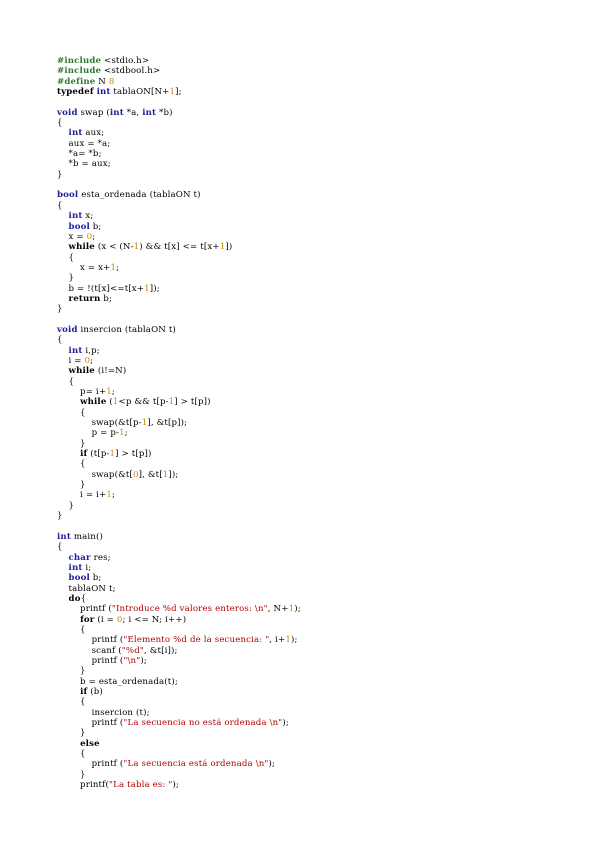 This screenshot has height=848, width=599. I want to click on code-token: for, so click(87, 619).